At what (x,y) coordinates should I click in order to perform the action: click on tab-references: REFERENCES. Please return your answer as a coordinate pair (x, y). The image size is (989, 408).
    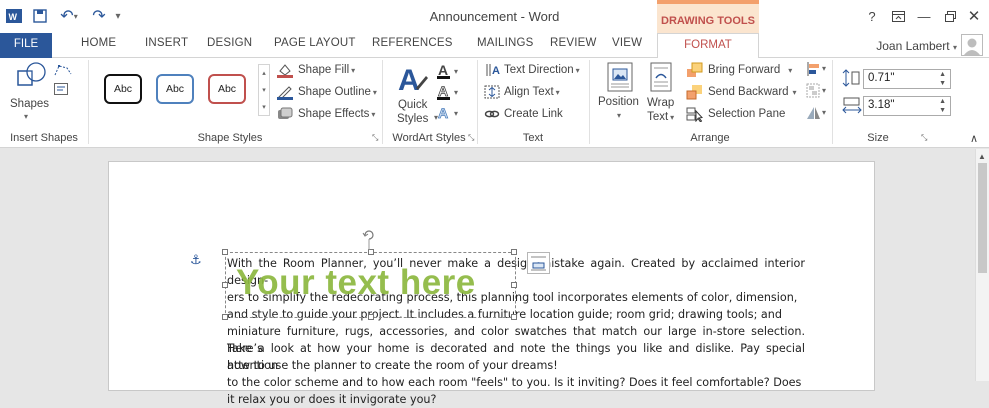
    Looking at the image, I should click on (412, 43).